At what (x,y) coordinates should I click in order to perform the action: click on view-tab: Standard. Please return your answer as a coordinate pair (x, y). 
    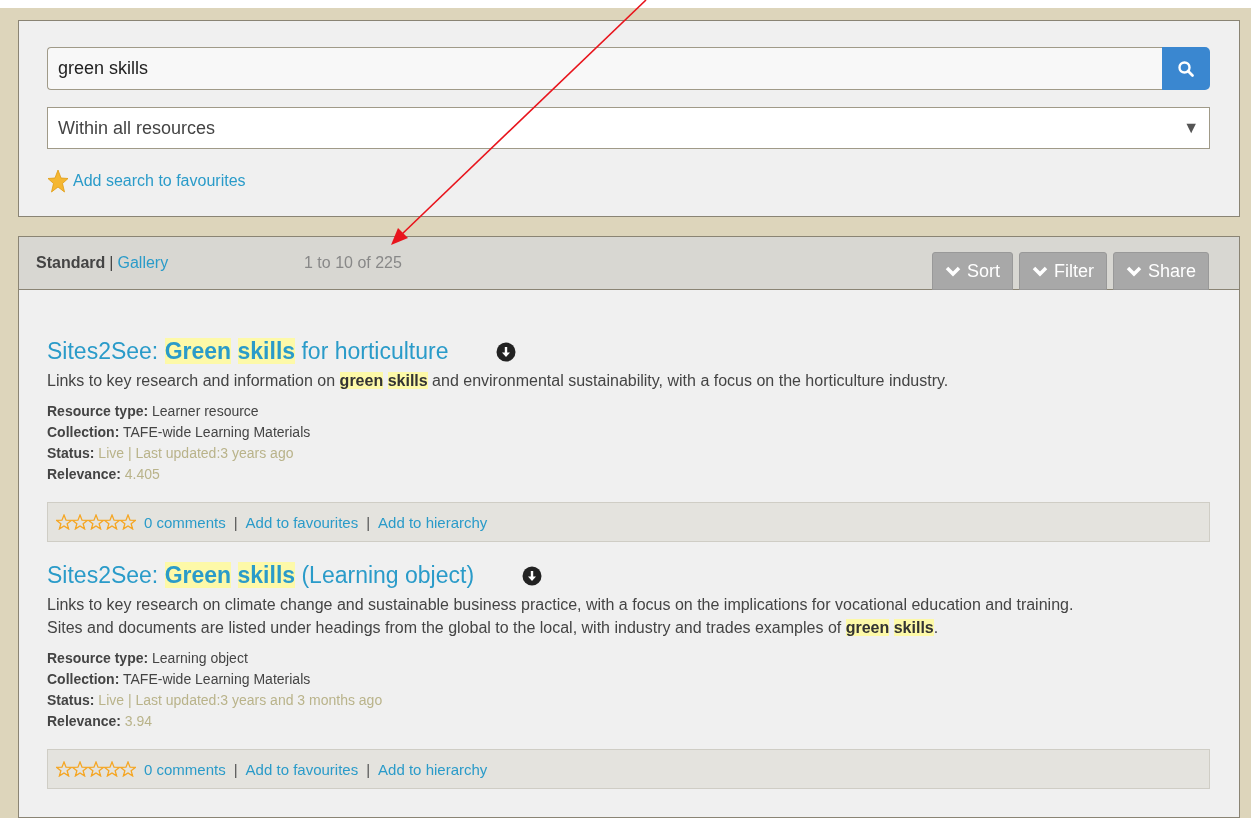
    Looking at the image, I should click on (71, 263).